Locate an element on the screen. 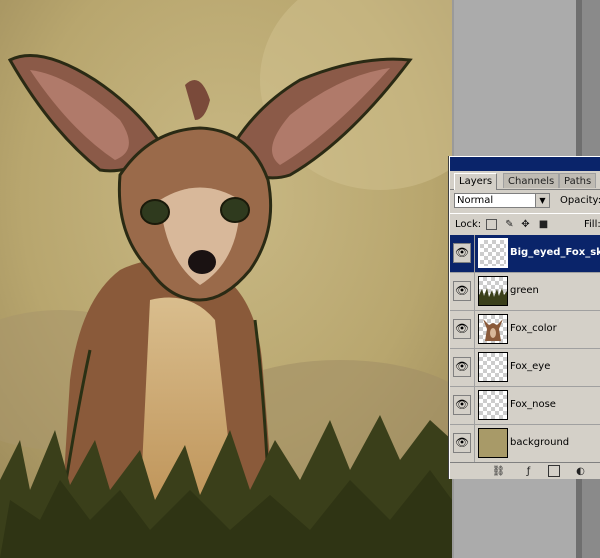 The width and height of the screenshot is (600, 558). layer-name: green is located at coordinates (524, 290).